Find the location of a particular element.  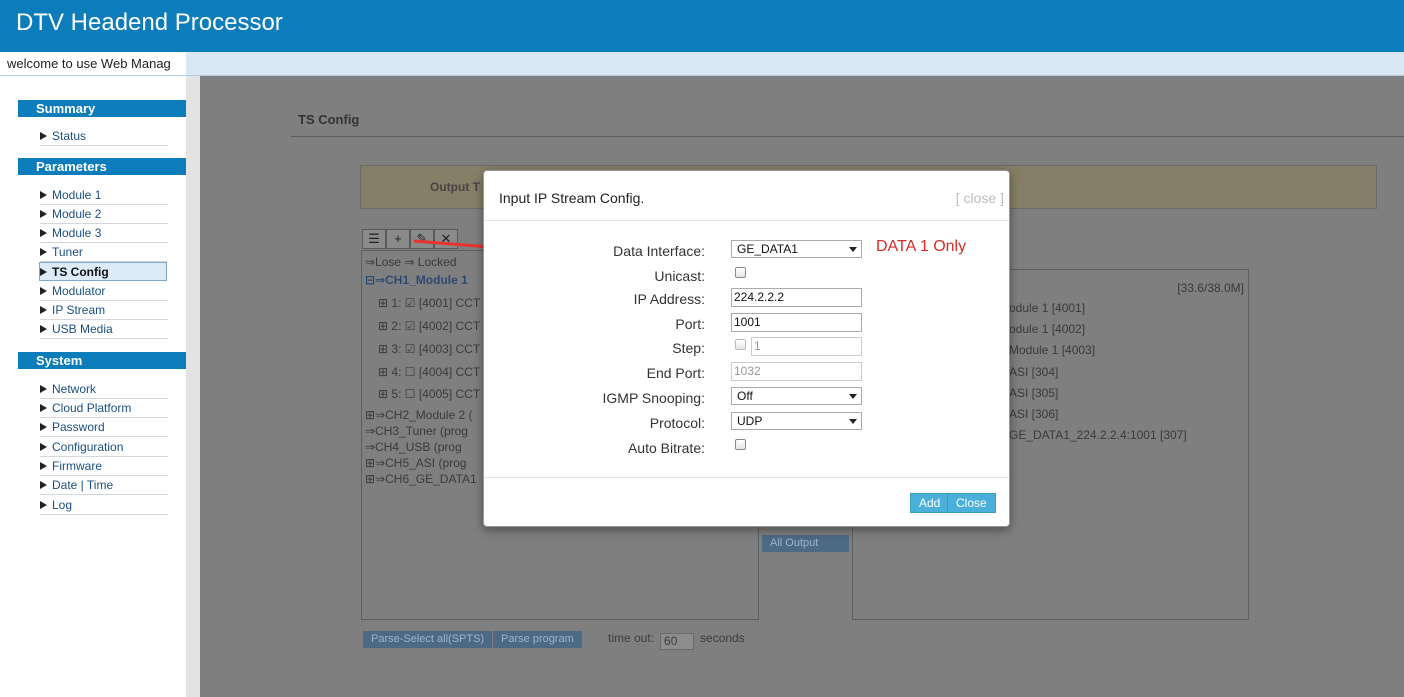

ip-address-input: 224.2.2.2 is located at coordinates (796, 297).